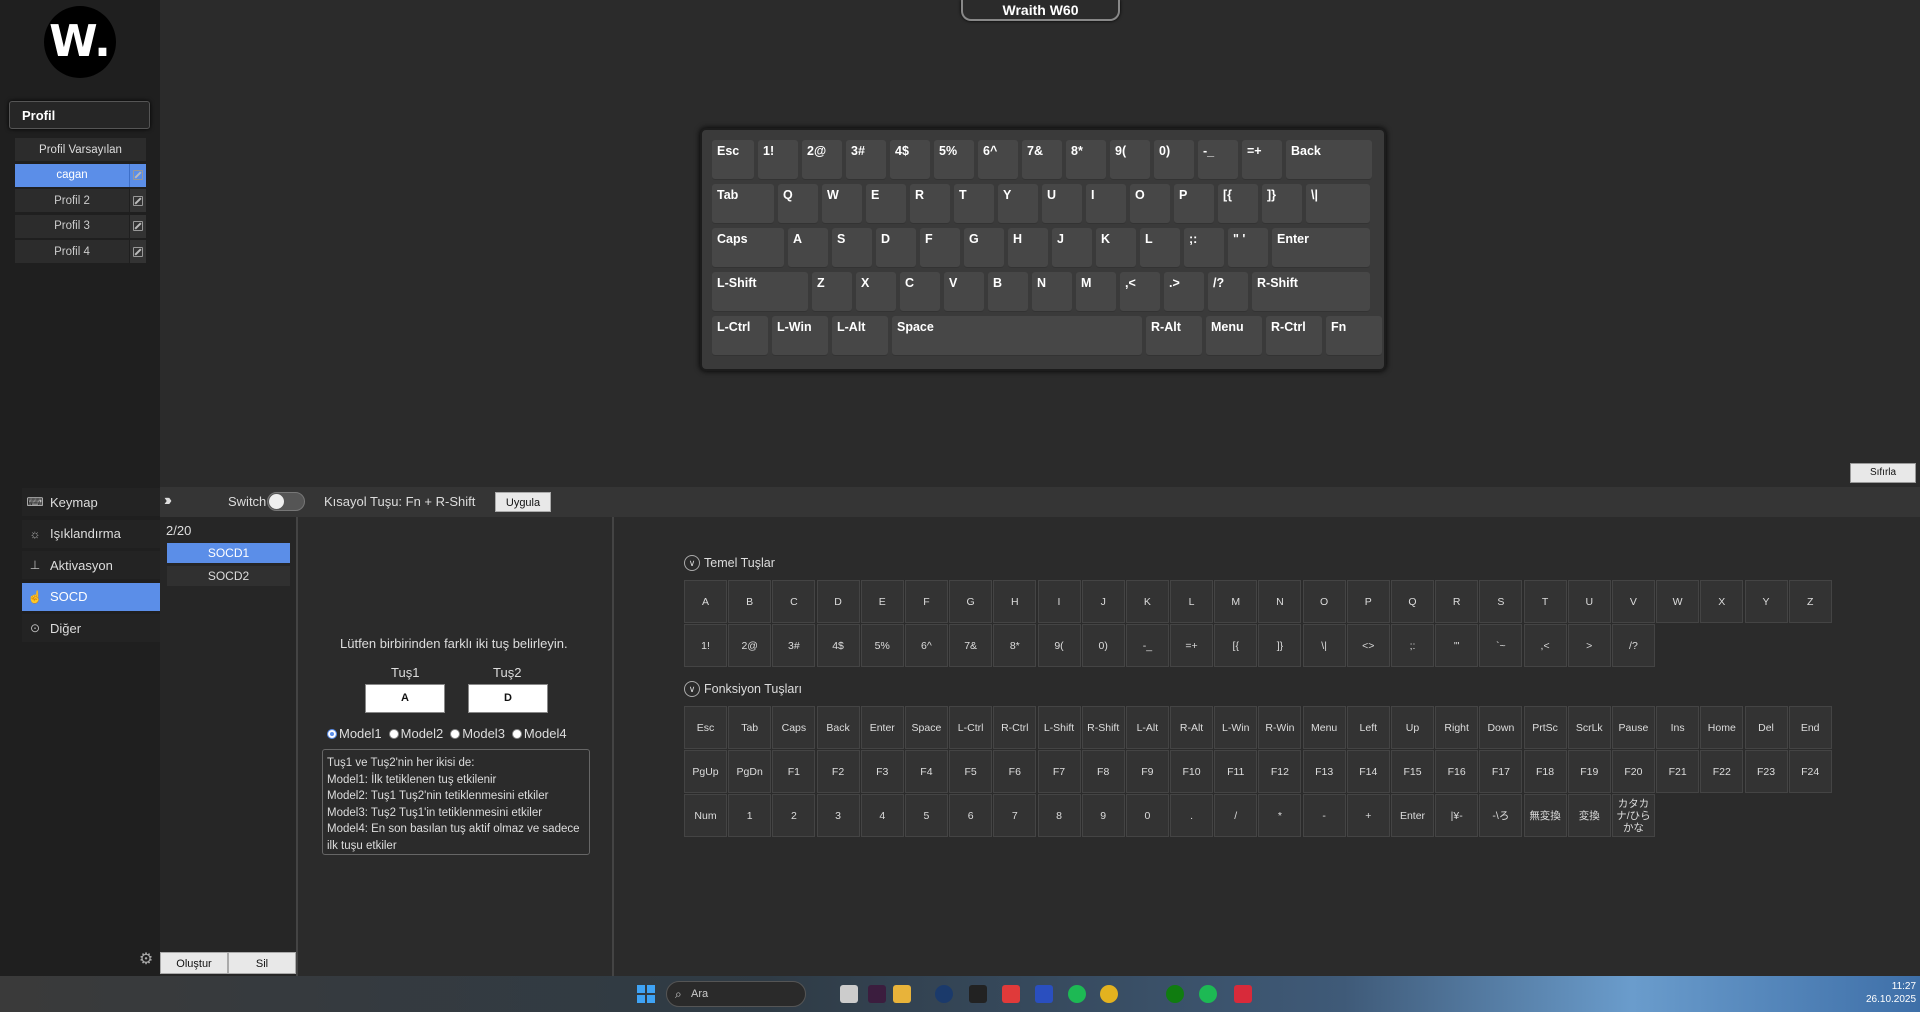 This screenshot has height=1012, width=1920. What do you see at coordinates (1457, 601) in the screenshot?
I see `key-option: R` at bounding box center [1457, 601].